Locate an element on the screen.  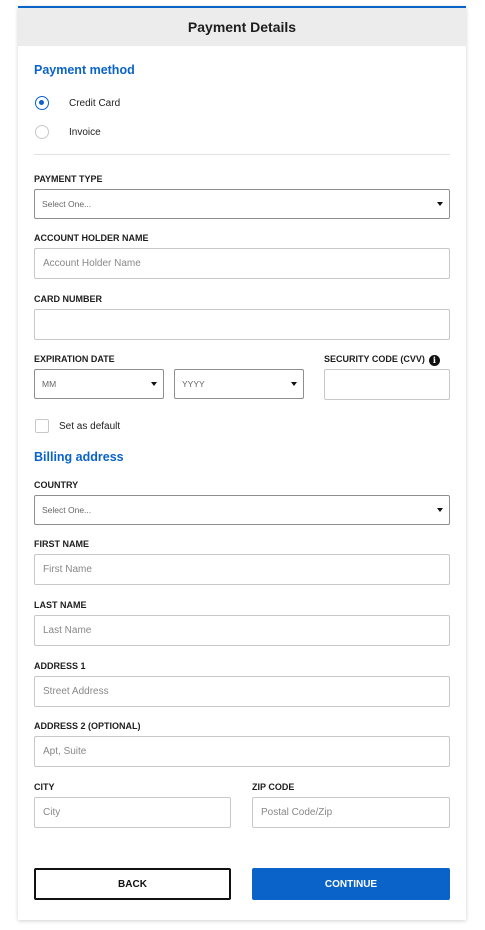
back-button: BACK is located at coordinates (132, 884).